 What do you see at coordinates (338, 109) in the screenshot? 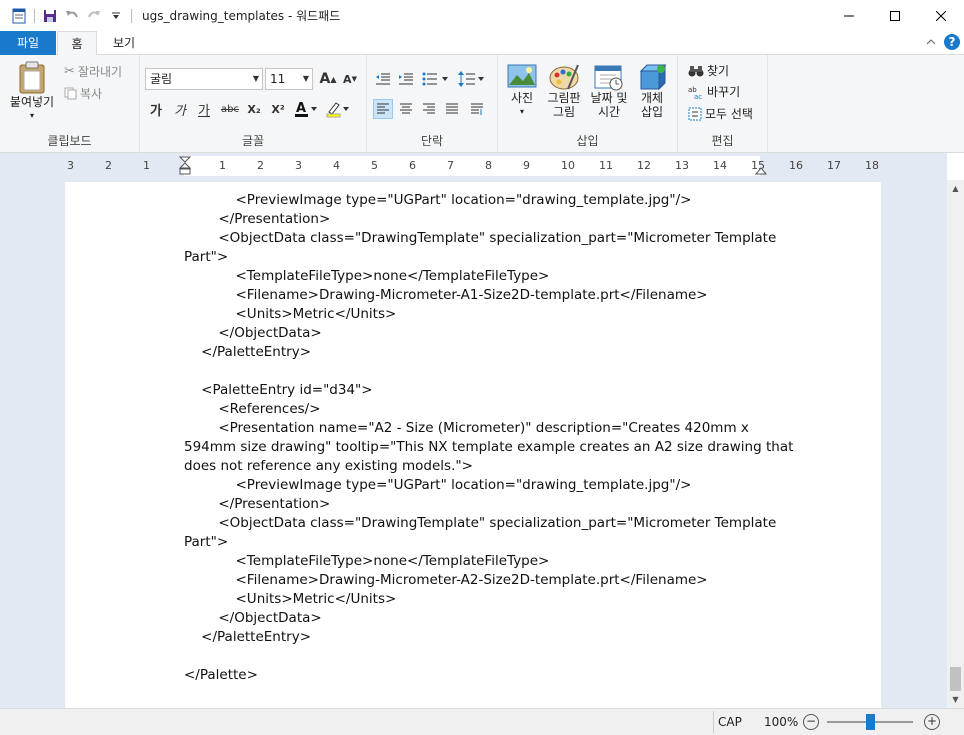
I see `highlight-color-button` at bounding box center [338, 109].